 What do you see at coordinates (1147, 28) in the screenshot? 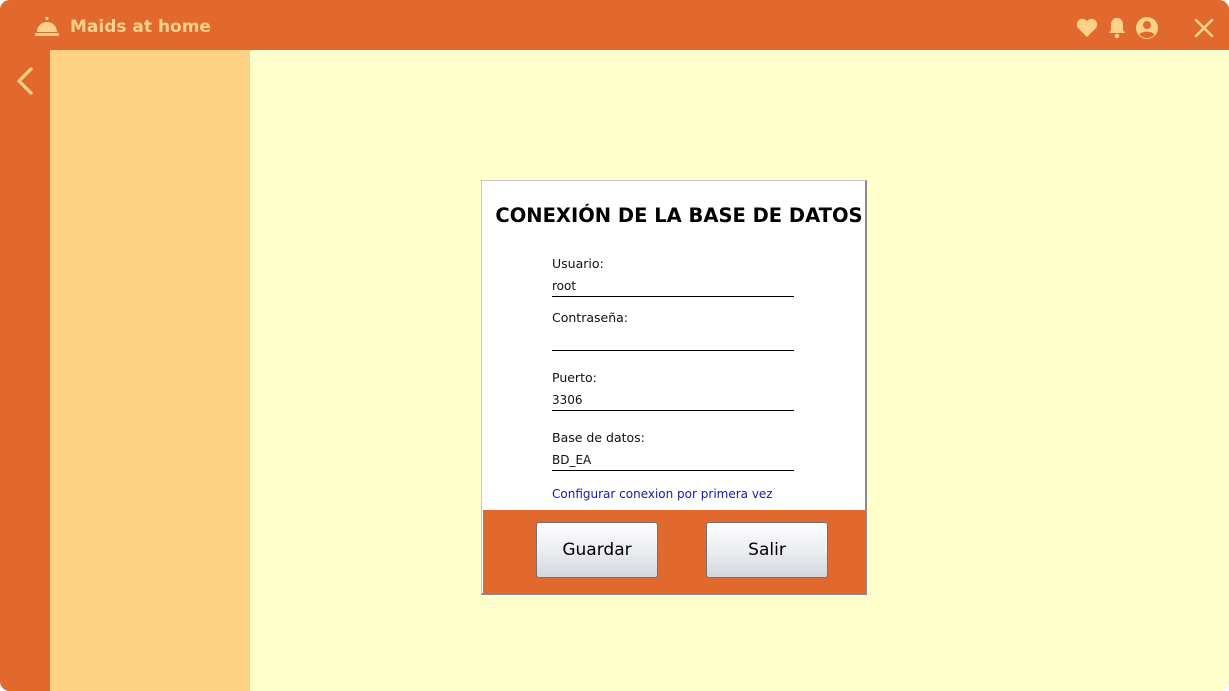
I see `user-circle-icon` at bounding box center [1147, 28].